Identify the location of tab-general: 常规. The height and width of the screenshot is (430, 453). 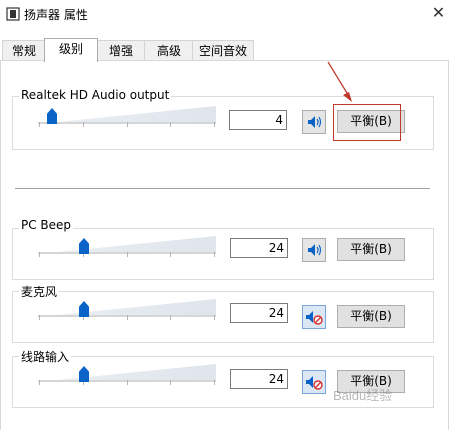
(24, 50).